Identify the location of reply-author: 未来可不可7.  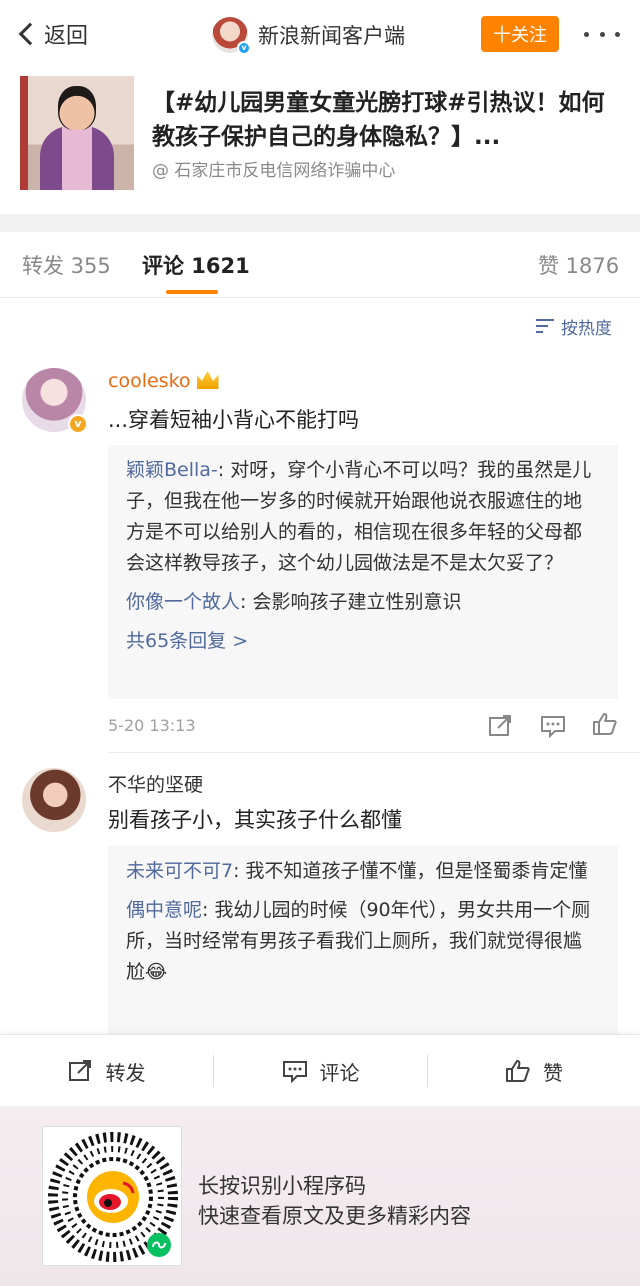
(179, 871).